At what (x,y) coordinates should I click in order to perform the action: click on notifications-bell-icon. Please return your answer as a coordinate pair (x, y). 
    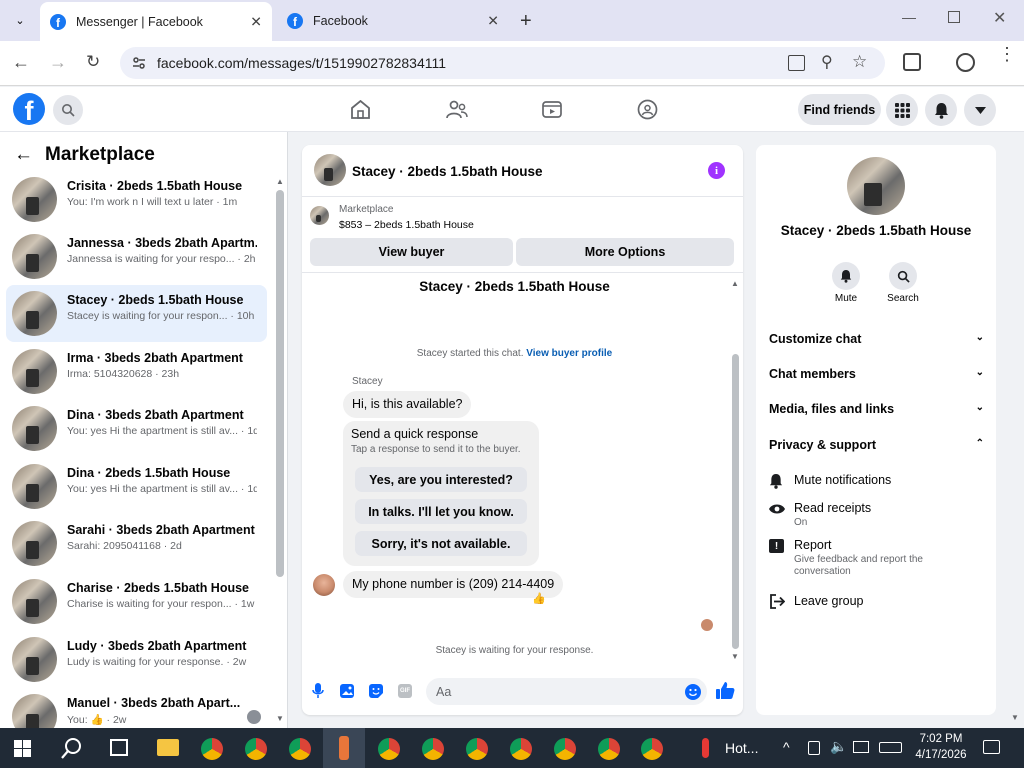
    Looking at the image, I should click on (941, 110).